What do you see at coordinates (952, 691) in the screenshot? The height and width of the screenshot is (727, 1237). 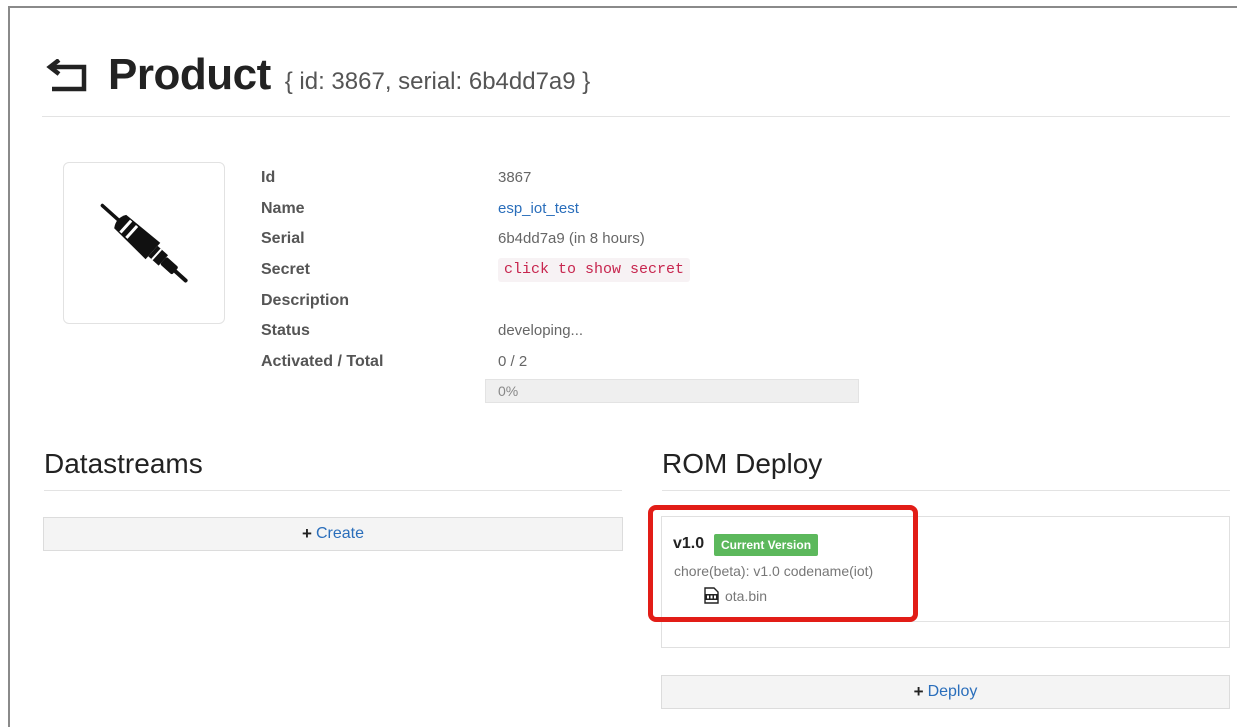 I see `deploy-label: Deploy` at bounding box center [952, 691].